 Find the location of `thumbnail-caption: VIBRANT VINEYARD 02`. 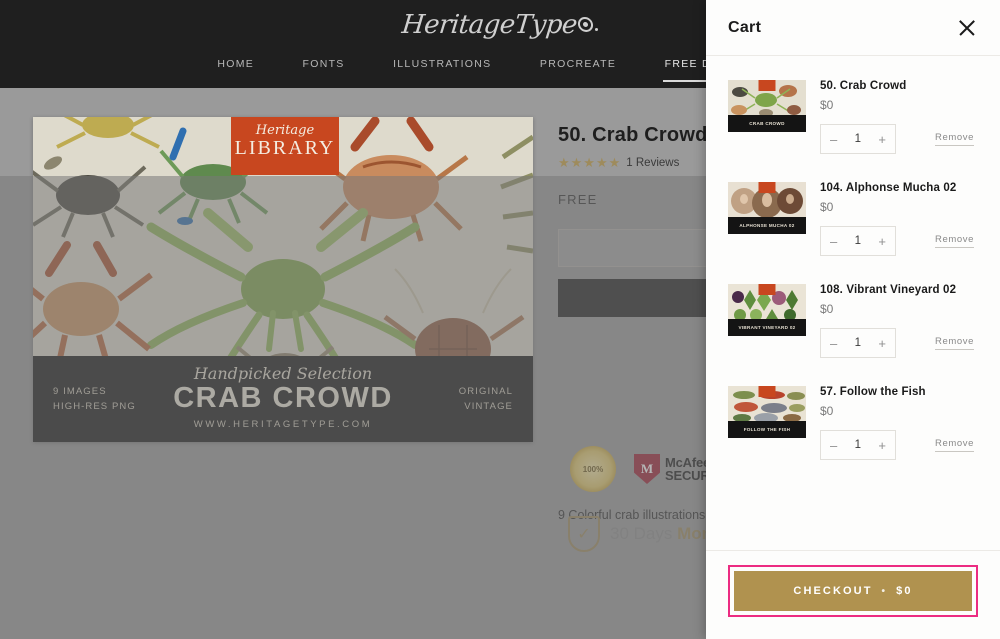

thumbnail-caption: VIBRANT VINEYARD 02 is located at coordinates (767, 327).